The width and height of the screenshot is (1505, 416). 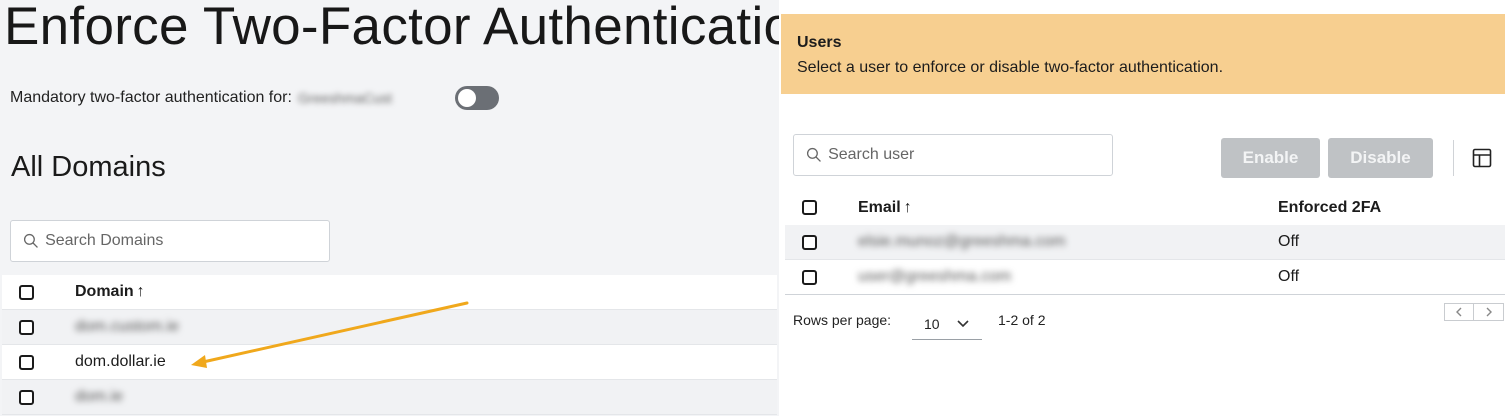 What do you see at coordinates (1143, 324) in the screenshot?
I see `pagination: Rows per page: 10 1-2 of 2` at bounding box center [1143, 324].